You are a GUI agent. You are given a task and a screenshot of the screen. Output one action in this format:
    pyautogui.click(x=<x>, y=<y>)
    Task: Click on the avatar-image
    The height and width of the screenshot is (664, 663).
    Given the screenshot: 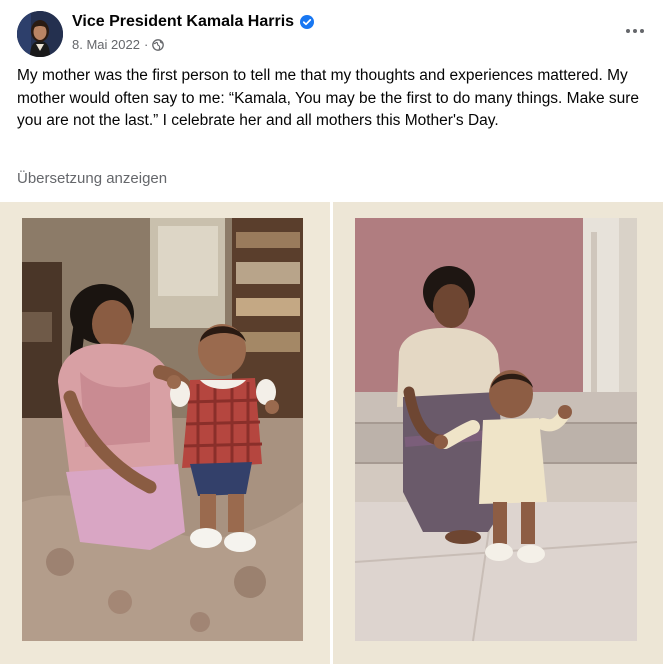 What is the action you would take?
    pyautogui.click(x=40, y=34)
    